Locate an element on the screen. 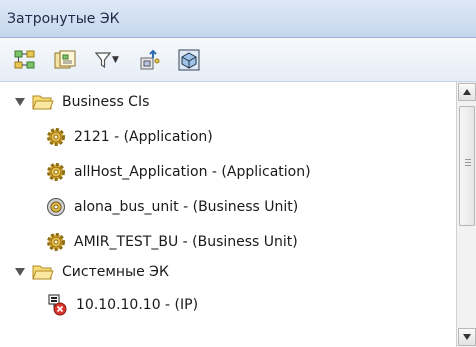 This screenshot has height=347, width=476. cube-view-button is located at coordinates (189, 60).